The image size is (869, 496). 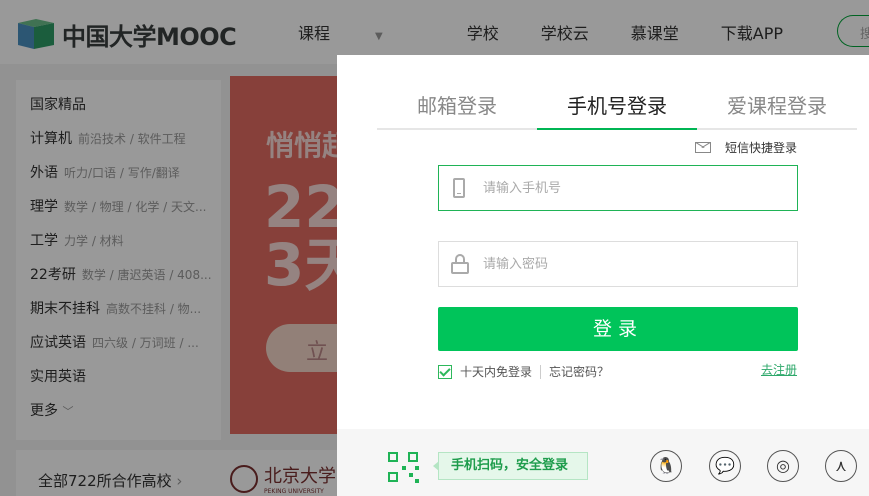 What do you see at coordinates (633, 188) in the screenshot?
I see `phone-input` at bounding box center [633, 188].